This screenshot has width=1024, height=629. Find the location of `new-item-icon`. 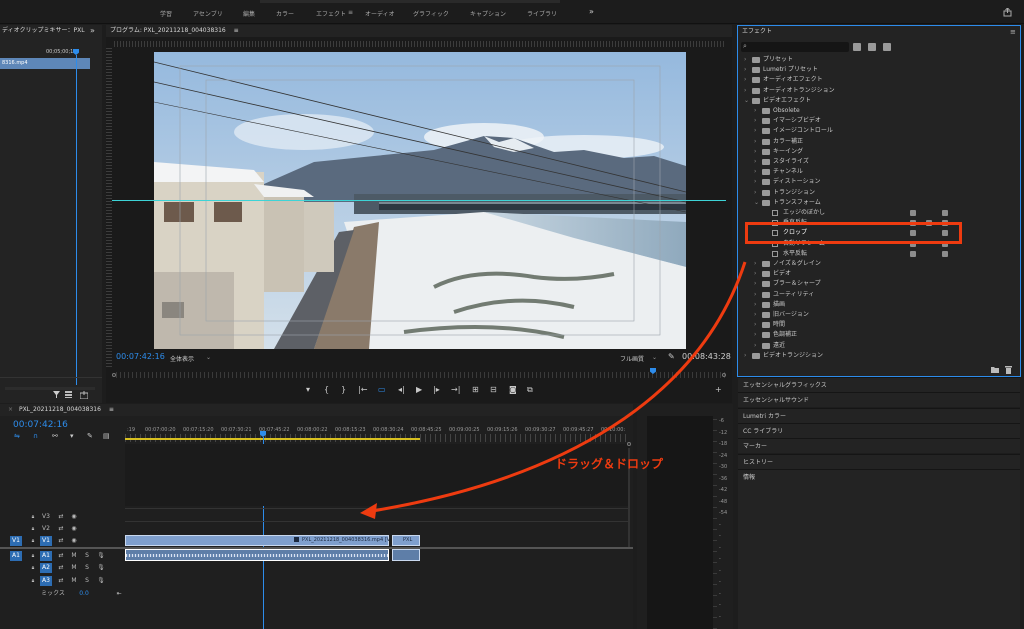

new-item-icon is located at coordinates (84, 395).